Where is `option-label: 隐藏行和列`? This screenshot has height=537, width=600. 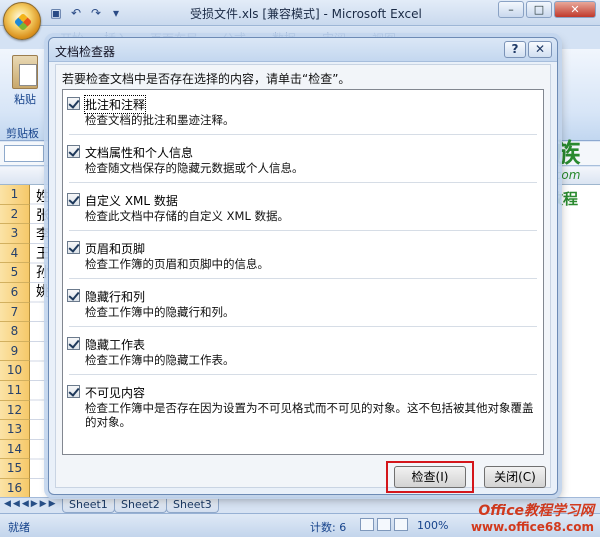 option-label: 隐藏行和列 is located at coordinates (115, 296).